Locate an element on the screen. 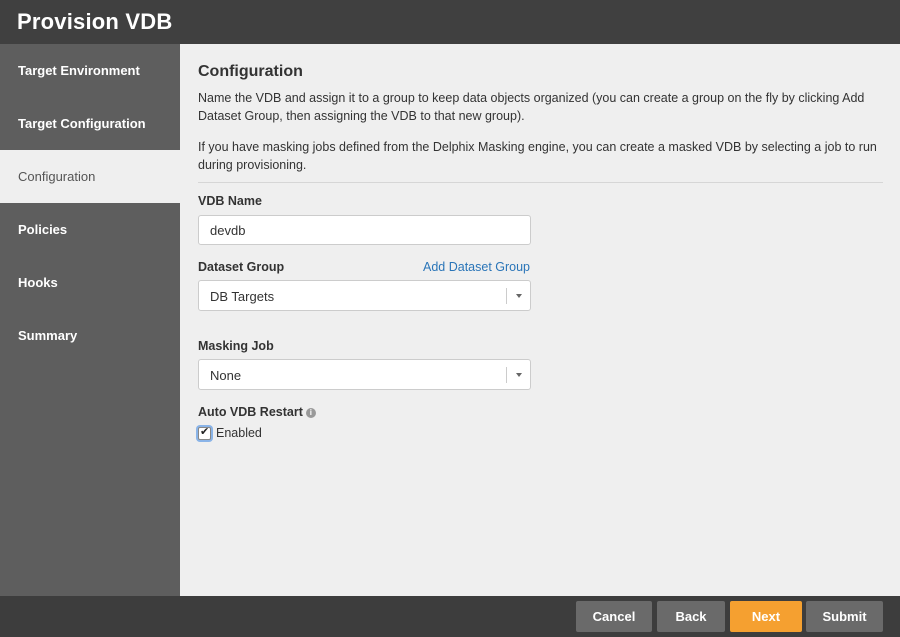 The width and height of the screenshot is (900, 637). page-title: Configuration is located at coordinates (250, 71).